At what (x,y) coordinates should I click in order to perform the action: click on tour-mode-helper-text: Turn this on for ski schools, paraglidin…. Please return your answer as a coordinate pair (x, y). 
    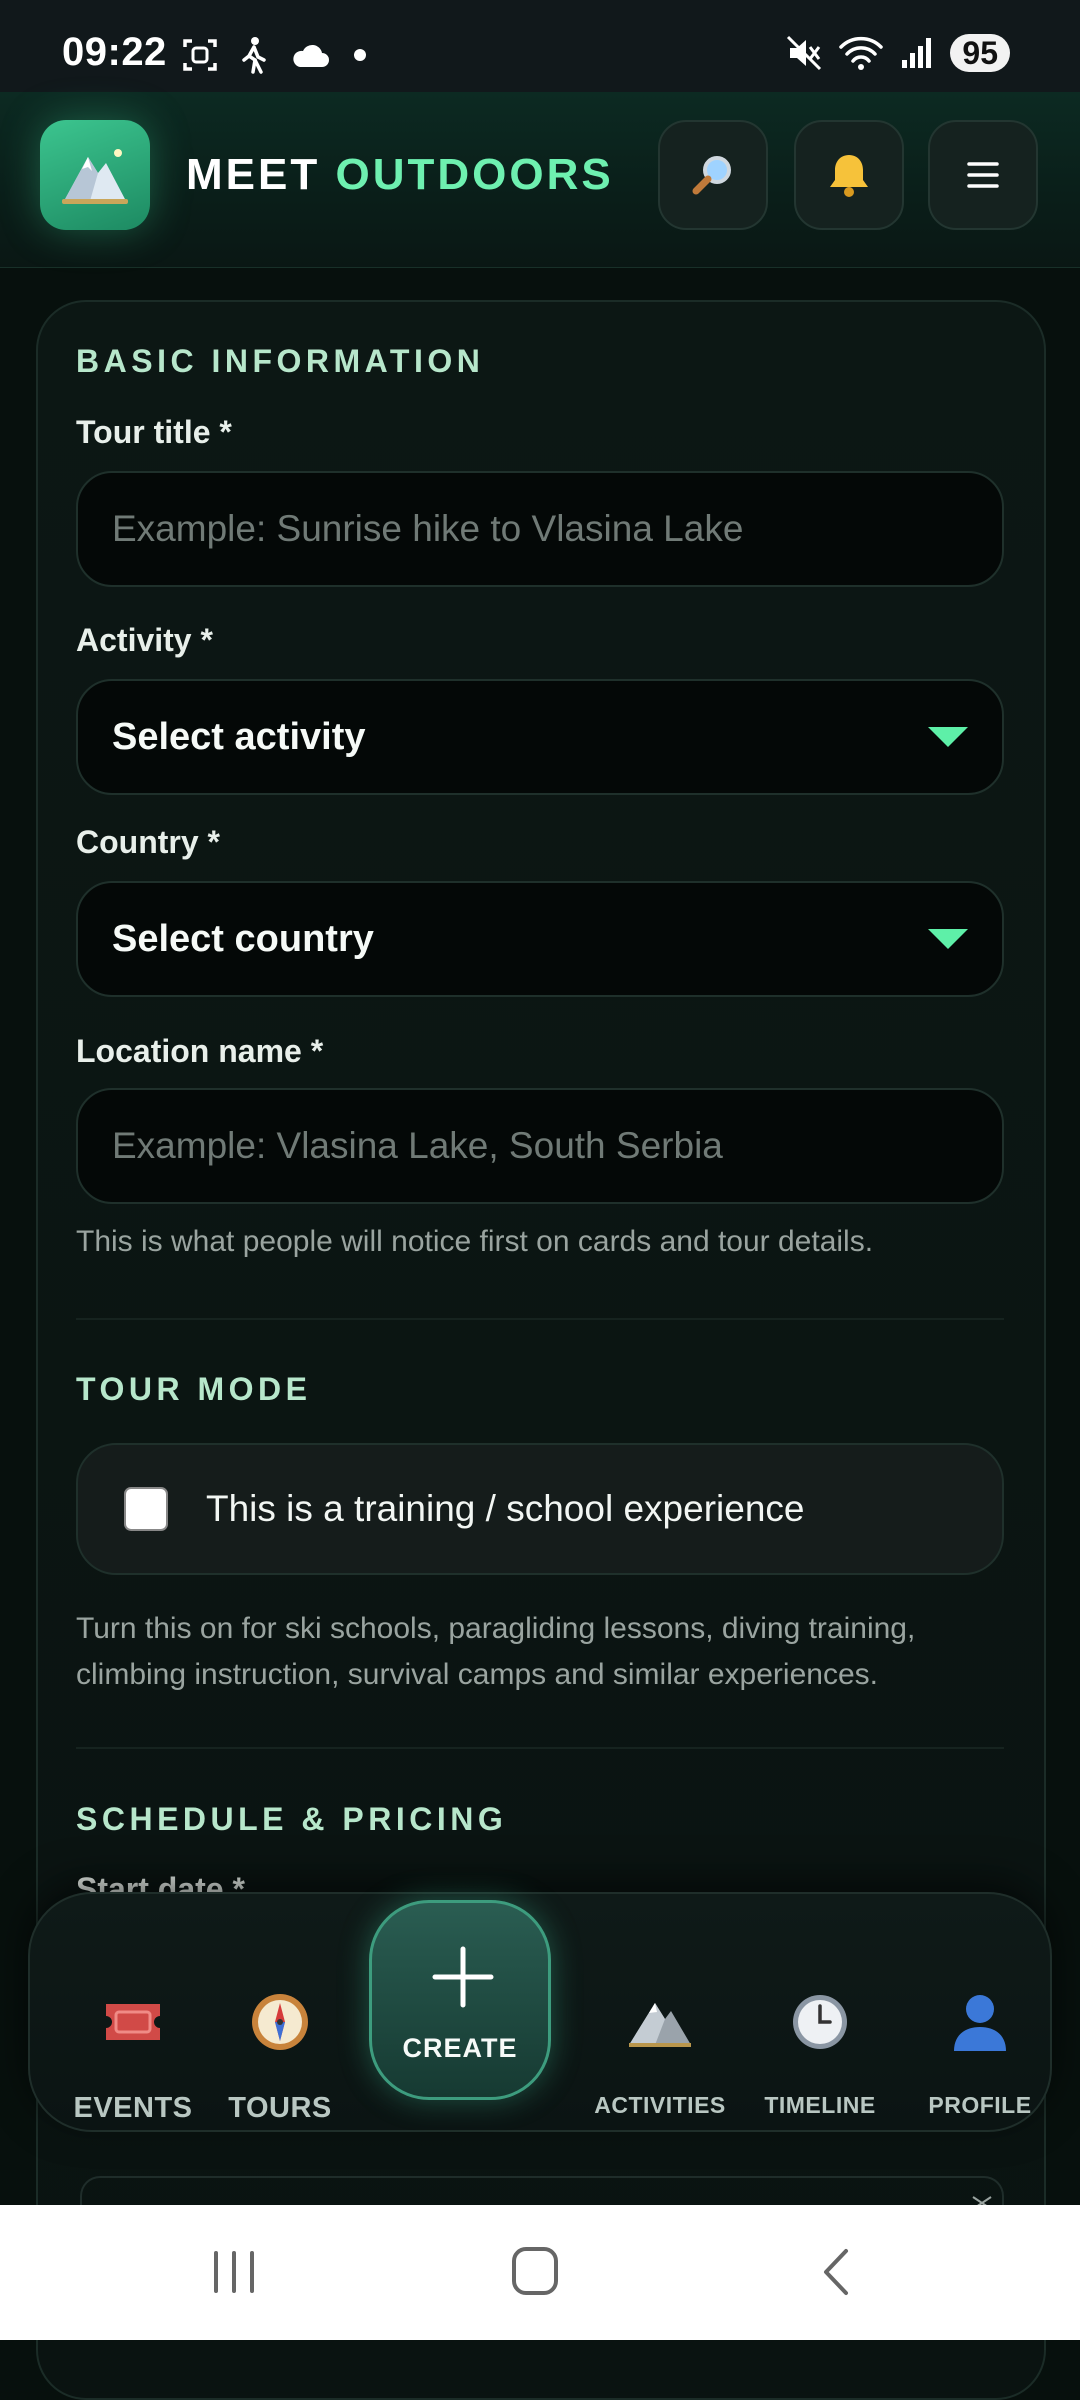
    Looking at the image, I should click on (496, 1651).